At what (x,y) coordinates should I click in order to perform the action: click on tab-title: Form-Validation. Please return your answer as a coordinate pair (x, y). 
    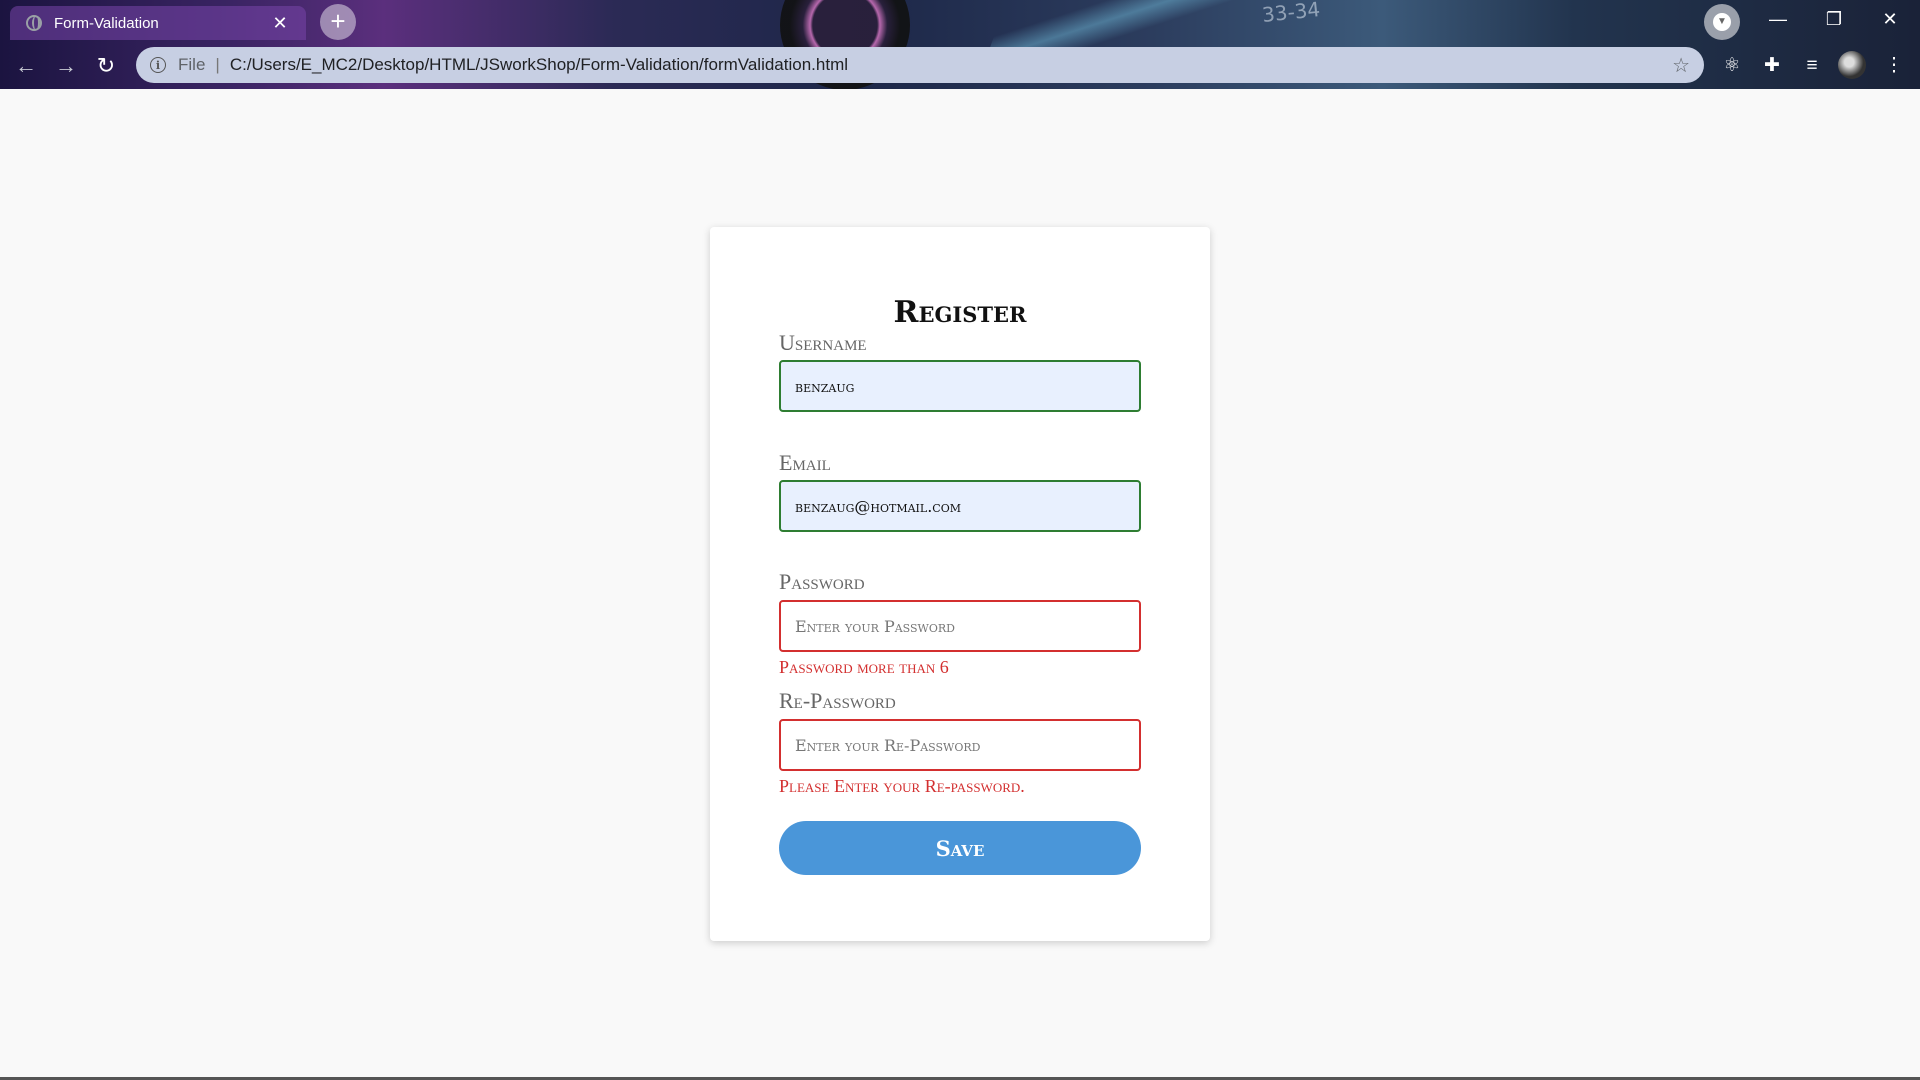
    Looking at the image, I should click on (106, 23).